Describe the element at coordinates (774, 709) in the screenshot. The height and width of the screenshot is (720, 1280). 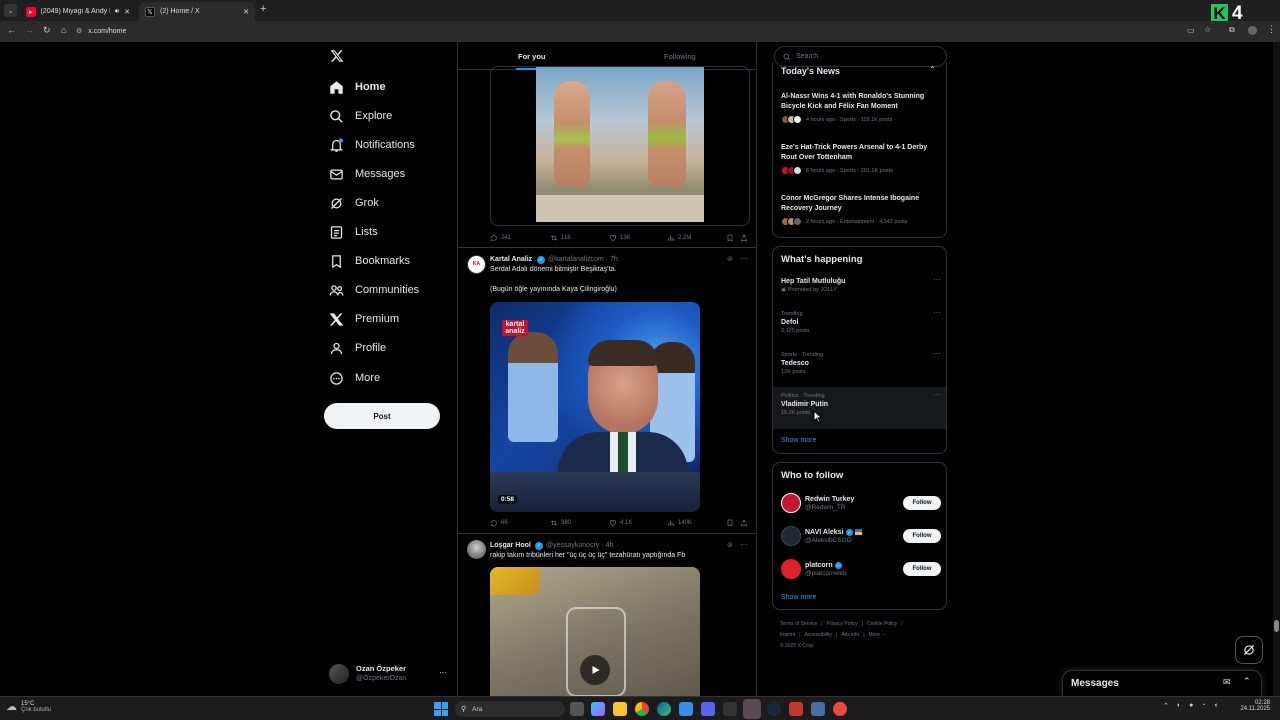
I see `steam-icon` at that location.